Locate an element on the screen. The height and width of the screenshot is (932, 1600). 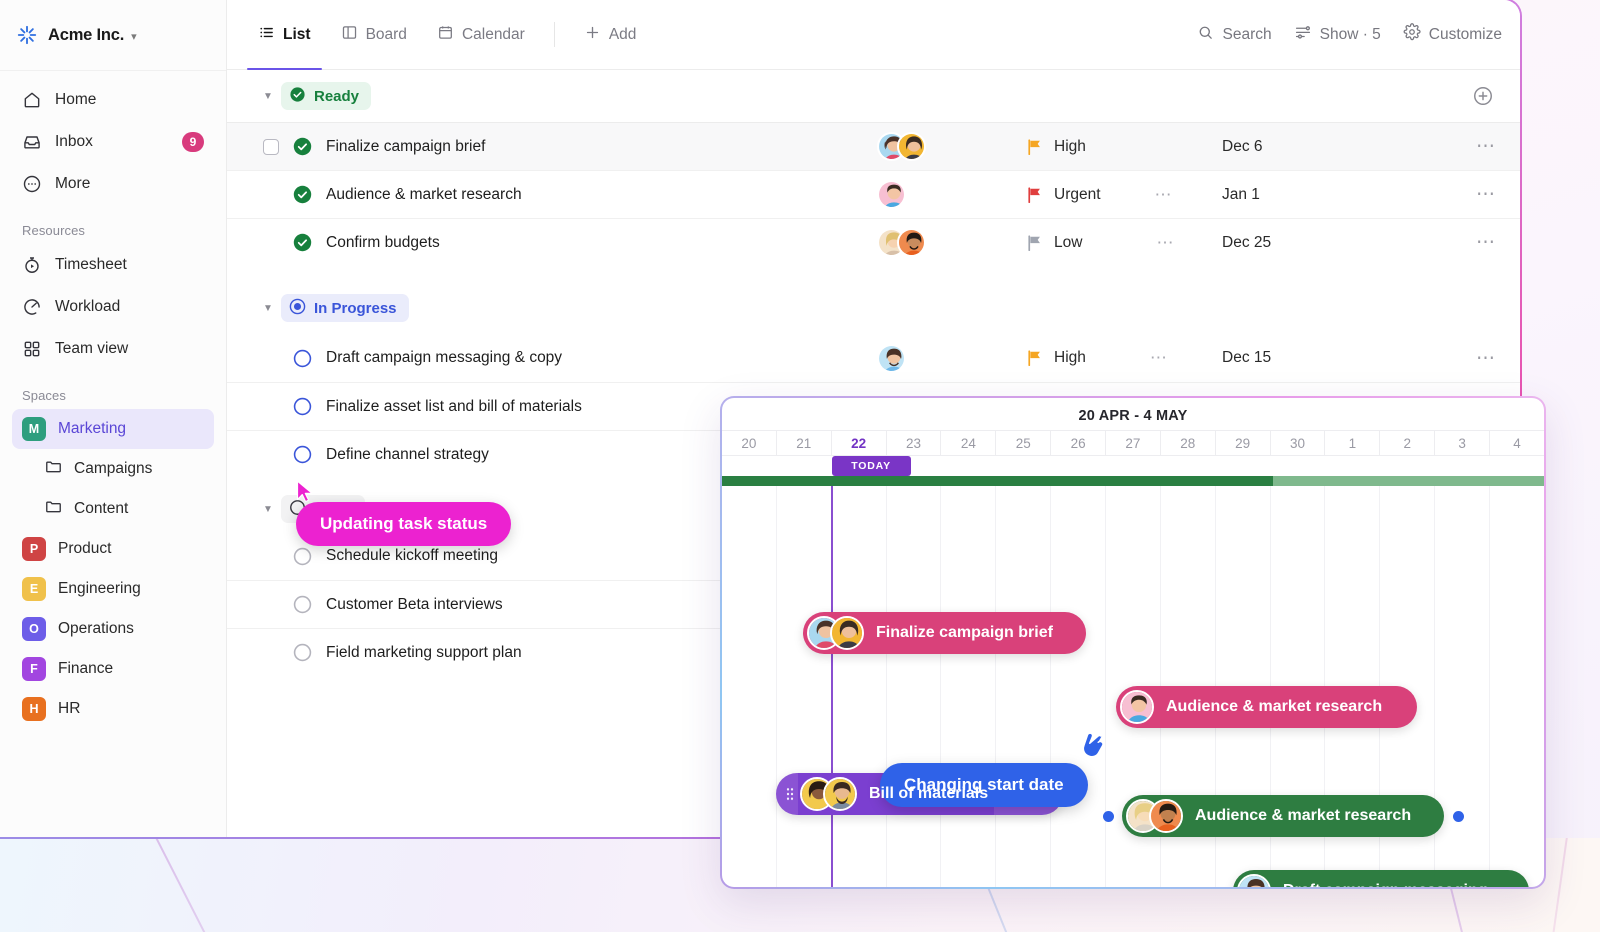
avatar-group is located at coordinates (1254, 880).